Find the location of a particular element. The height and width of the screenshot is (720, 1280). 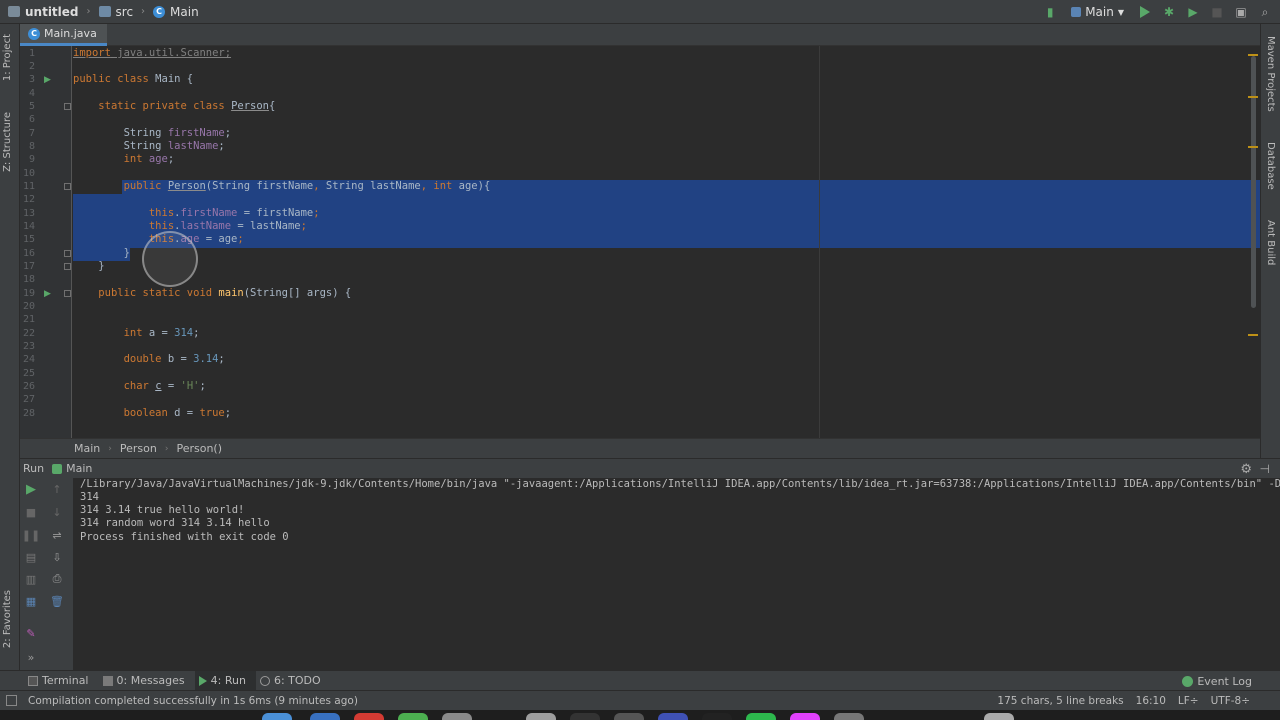

chevron-right-icon: › is located at coordinates (110, 448).